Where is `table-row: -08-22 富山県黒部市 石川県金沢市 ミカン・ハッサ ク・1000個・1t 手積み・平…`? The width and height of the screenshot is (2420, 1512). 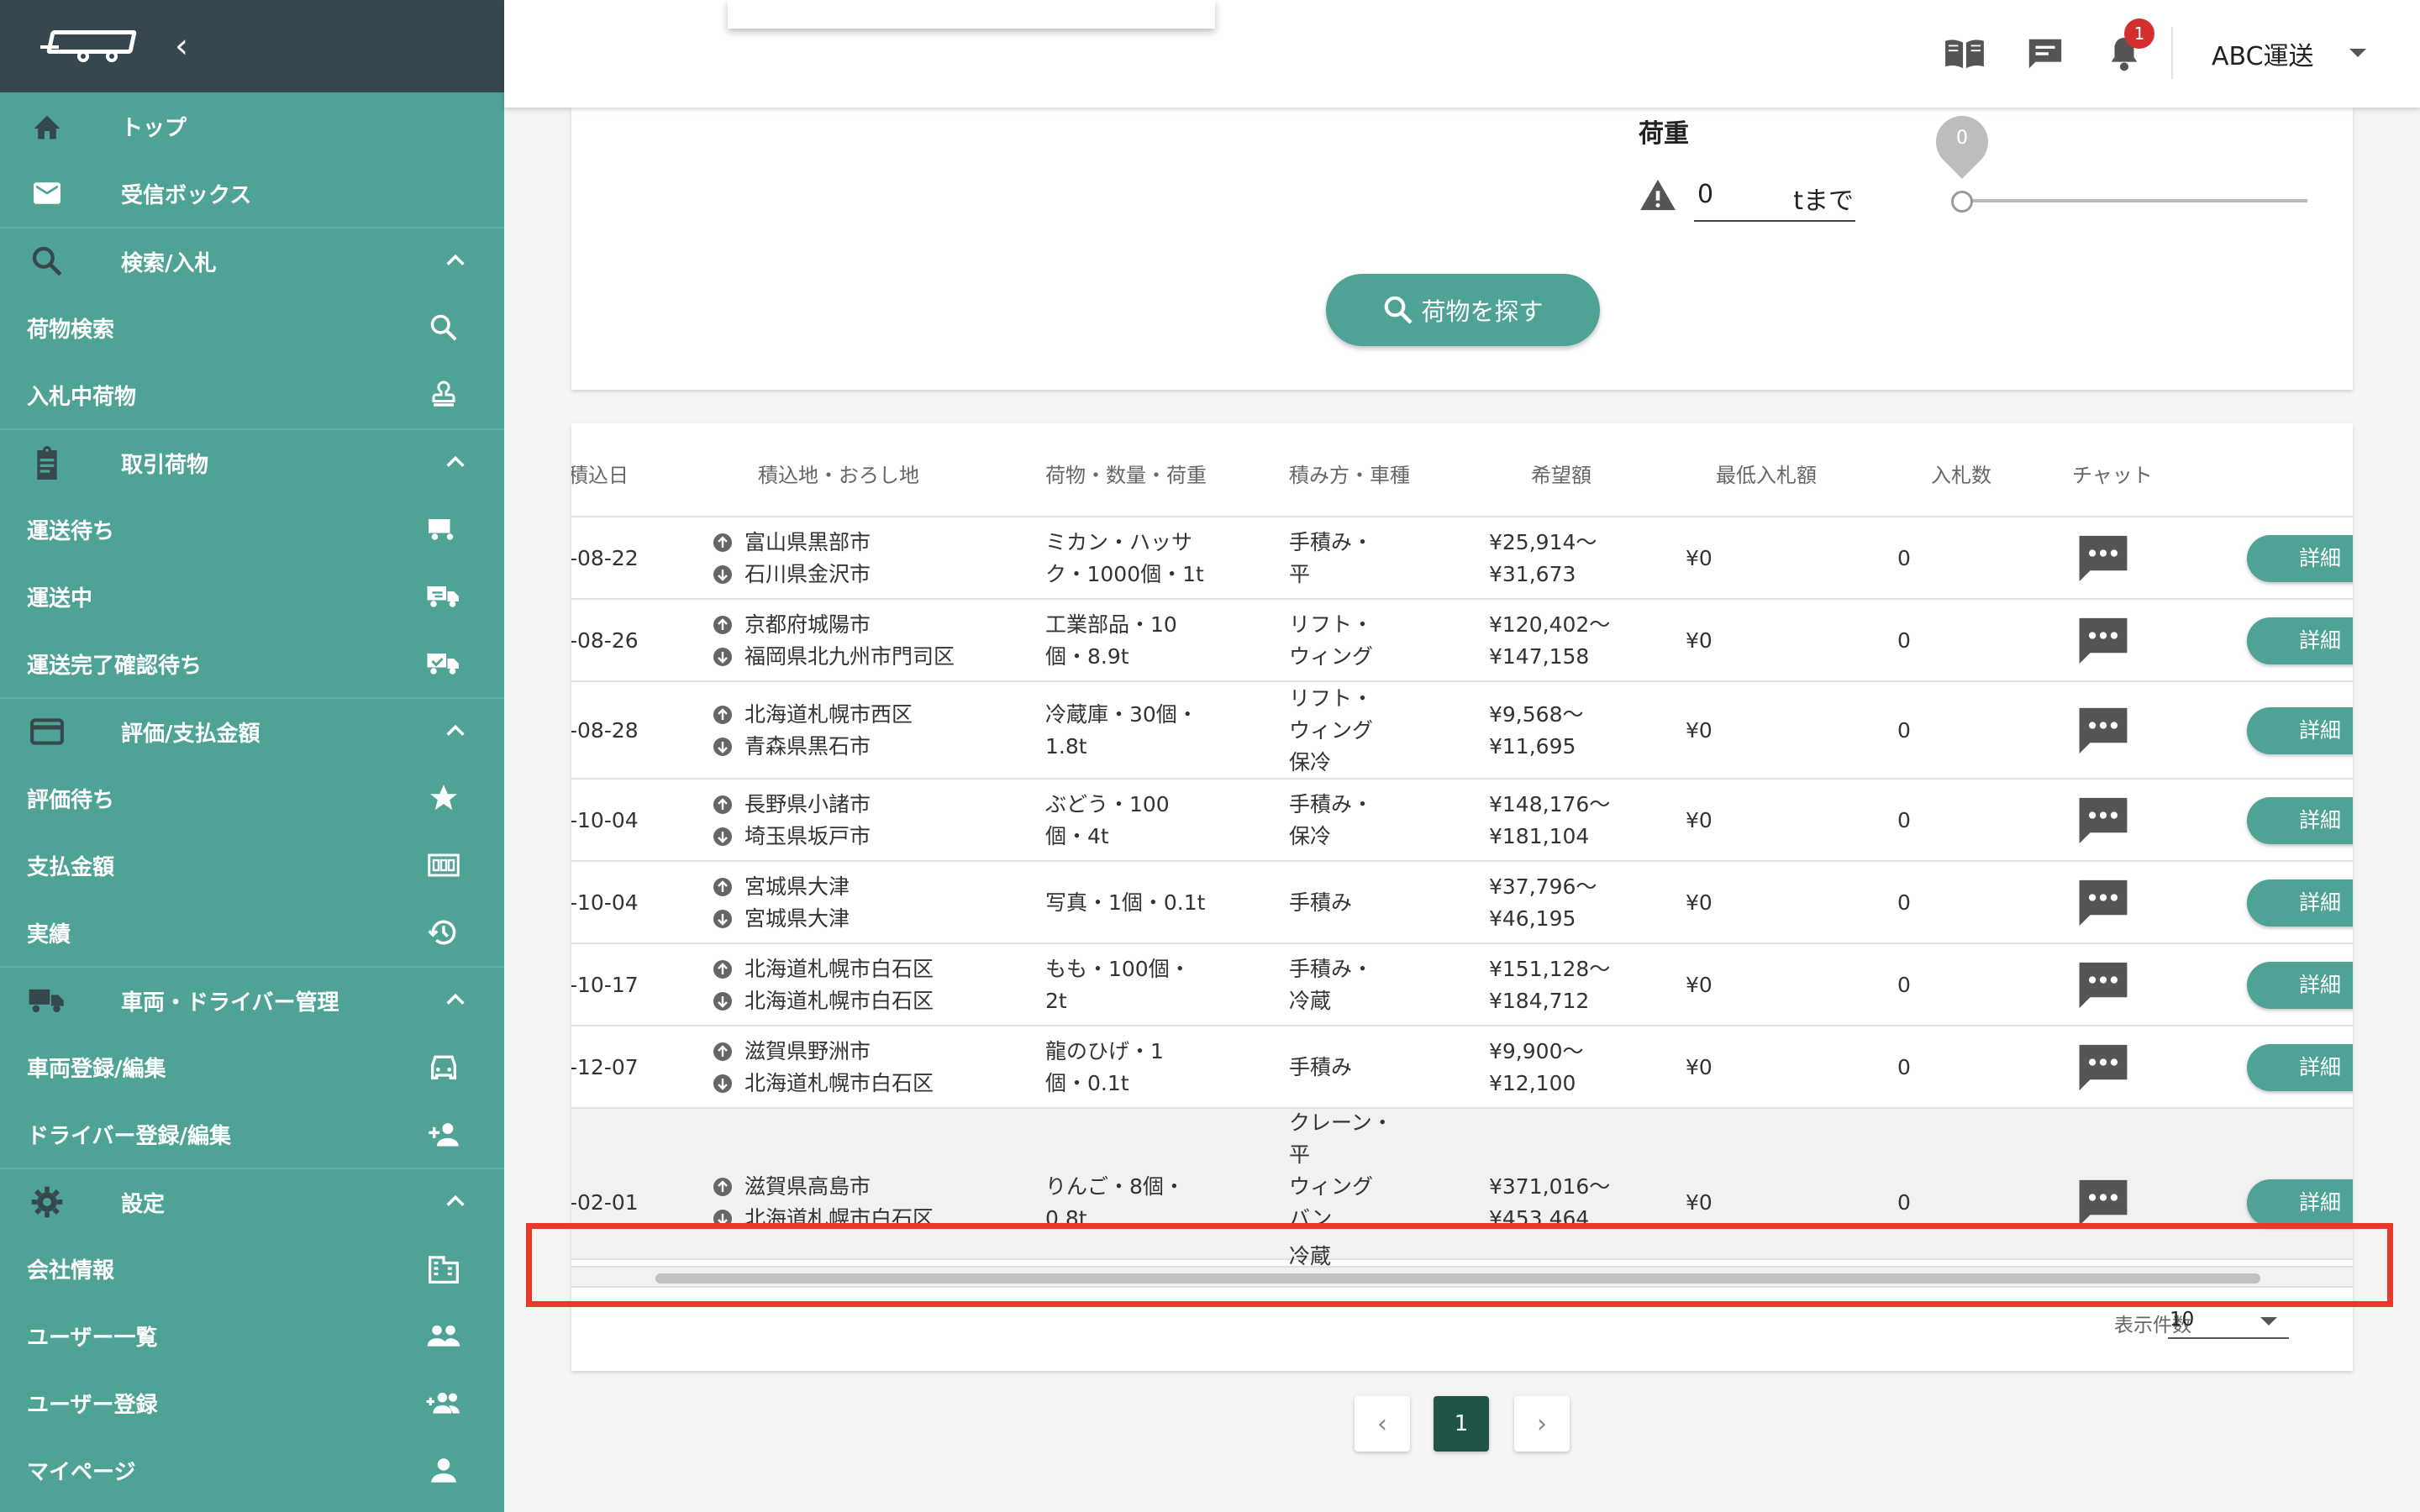 table-row: -08-22 富山県黒部市 石川県金沢市 ミカン・ハッサ ク・1000個・1t 手積み・平… is located at coordinates (1462, 558).